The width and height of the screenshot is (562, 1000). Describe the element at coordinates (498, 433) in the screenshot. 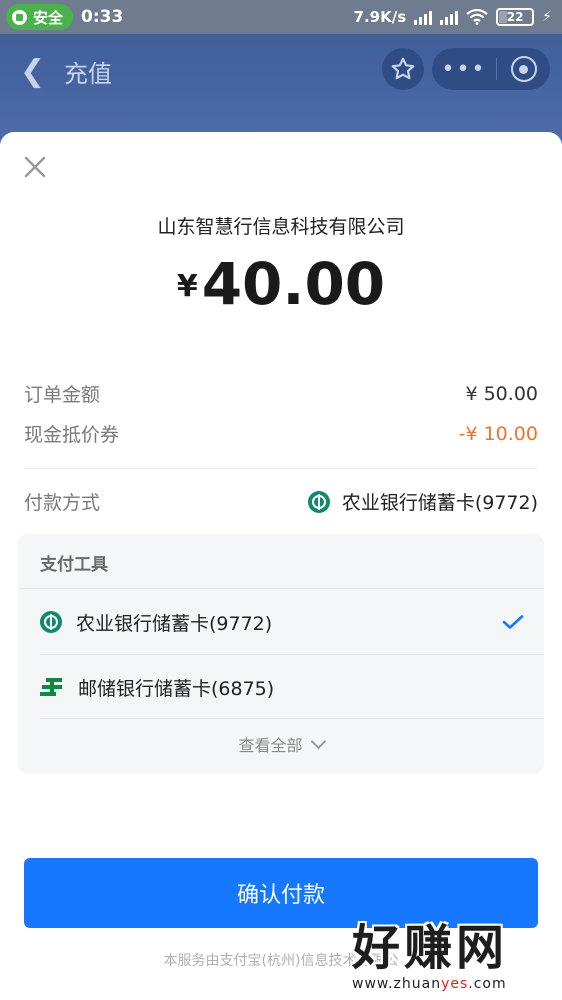

I see `coupon-value: -¥ 10.00` at that location.